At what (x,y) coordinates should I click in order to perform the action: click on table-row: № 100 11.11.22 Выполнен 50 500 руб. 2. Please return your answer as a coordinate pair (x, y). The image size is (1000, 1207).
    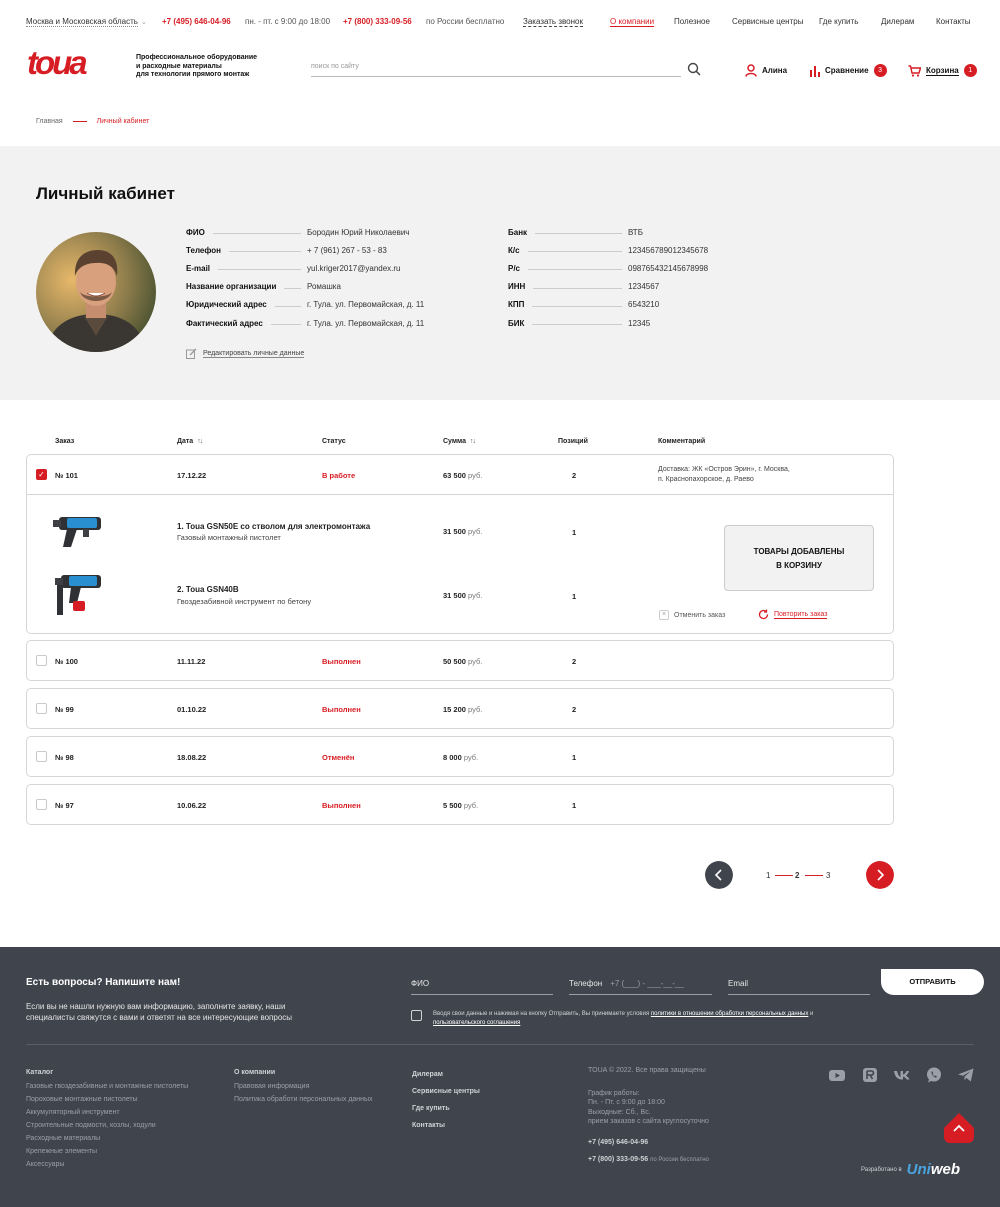
    Looking at the image, I should click on (460, 660).